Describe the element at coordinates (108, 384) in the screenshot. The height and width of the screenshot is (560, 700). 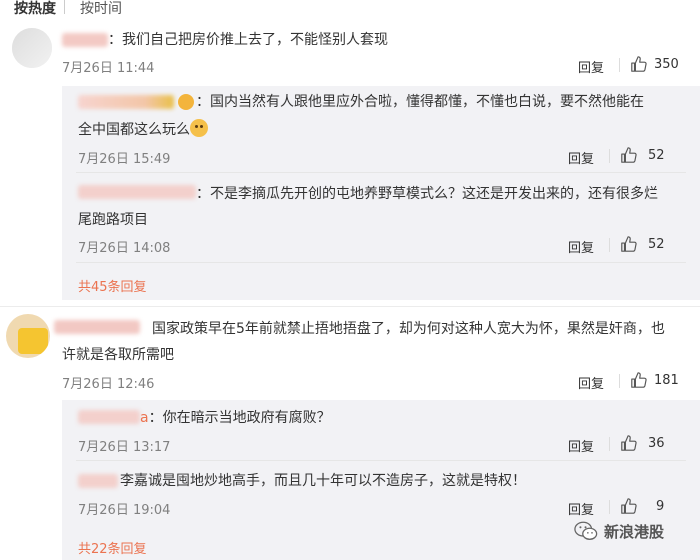
I see `comment-time: 7月26日 12:46` at that location.